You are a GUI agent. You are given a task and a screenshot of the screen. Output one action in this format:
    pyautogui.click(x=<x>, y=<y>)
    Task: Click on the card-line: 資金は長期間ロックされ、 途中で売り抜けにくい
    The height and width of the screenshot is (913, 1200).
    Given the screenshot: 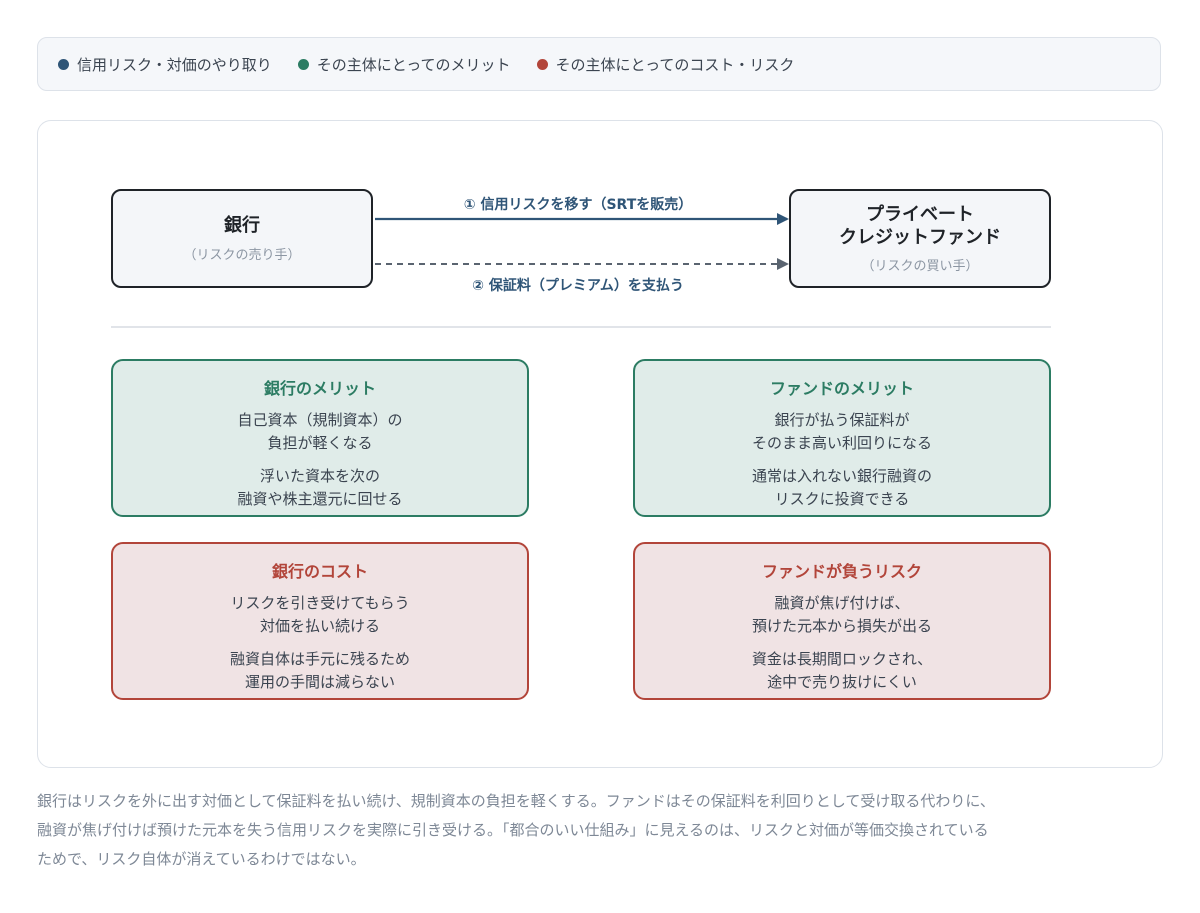 What is the action you would take?
    pyautogui.click(x=842, y=670)
    